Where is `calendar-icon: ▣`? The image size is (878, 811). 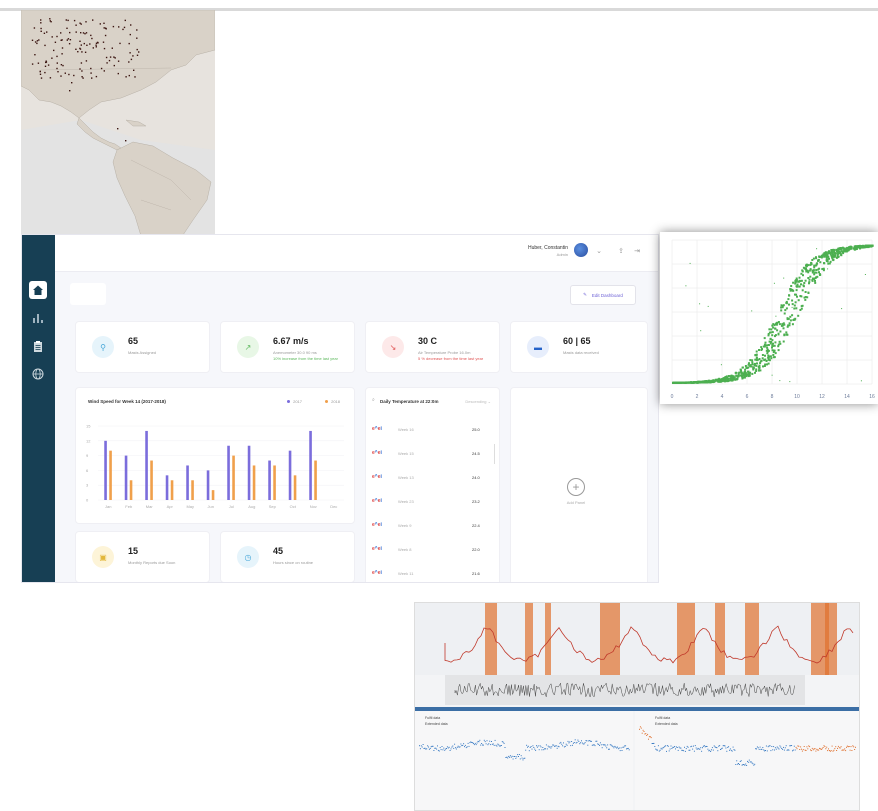 calendar-icon: ▣ is located at coordinates (103, 557).